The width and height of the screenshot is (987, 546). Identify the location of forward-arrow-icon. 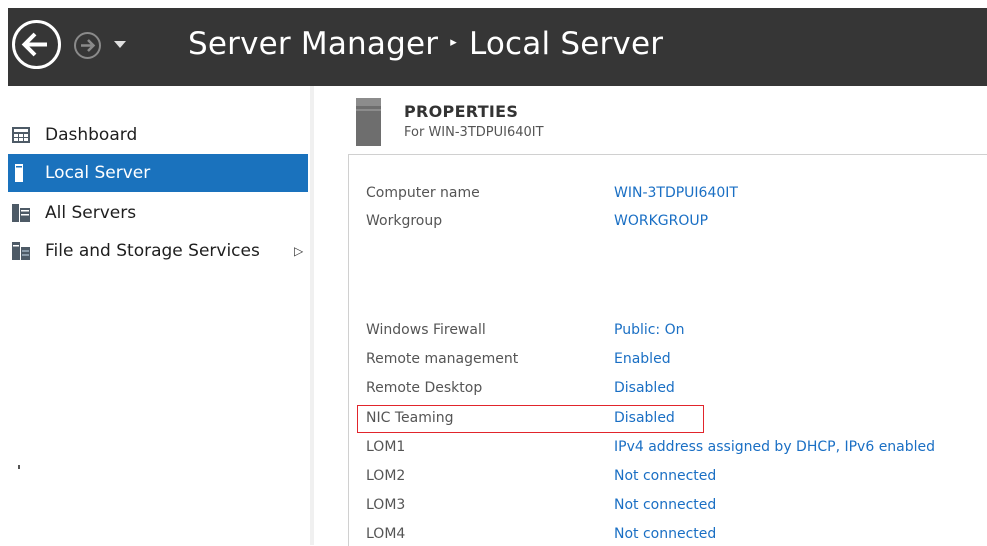
(87, 45).